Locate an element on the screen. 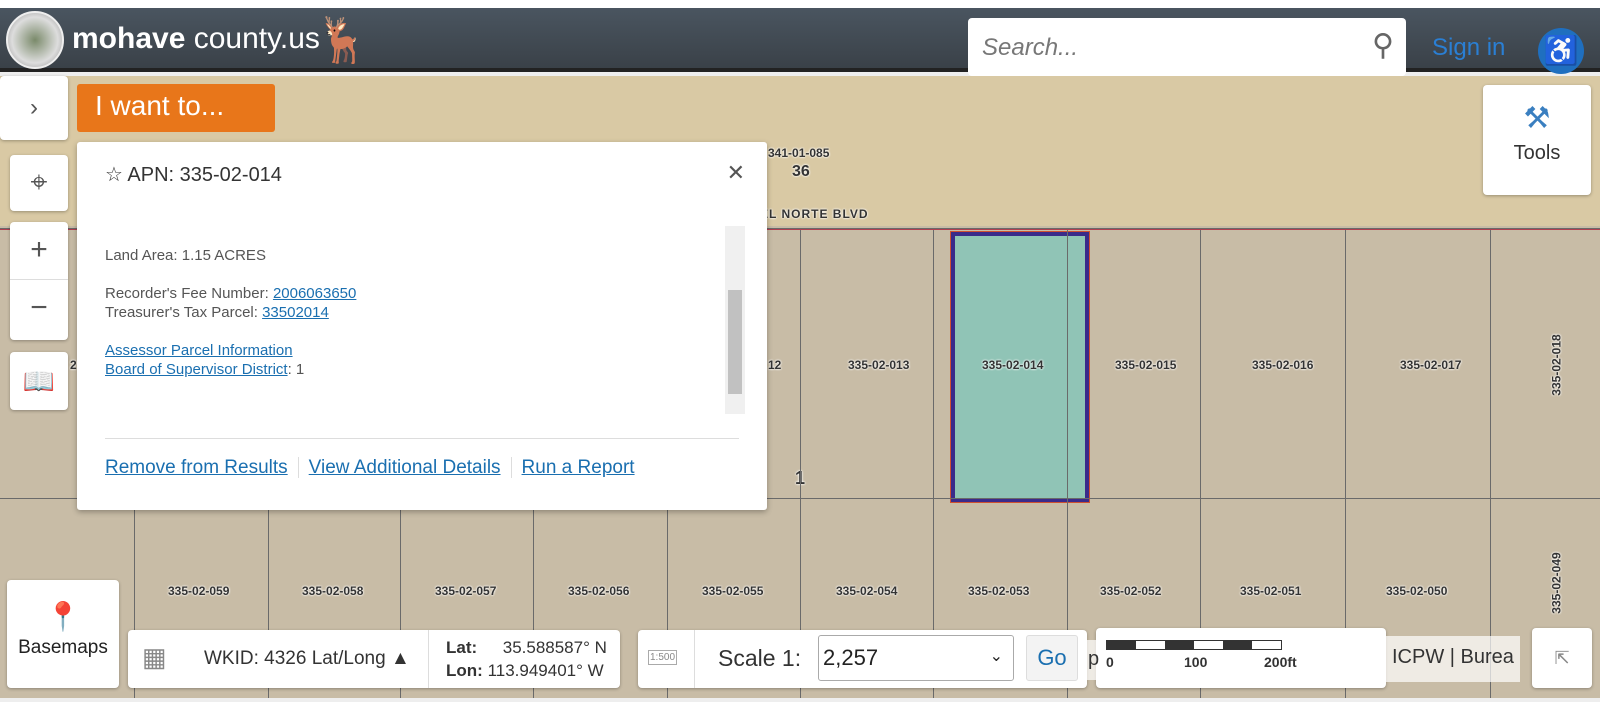 The height and width of the screenshot is (702, 1600). parcel-label: 335-02-055 is located at coordinates (733, 591).